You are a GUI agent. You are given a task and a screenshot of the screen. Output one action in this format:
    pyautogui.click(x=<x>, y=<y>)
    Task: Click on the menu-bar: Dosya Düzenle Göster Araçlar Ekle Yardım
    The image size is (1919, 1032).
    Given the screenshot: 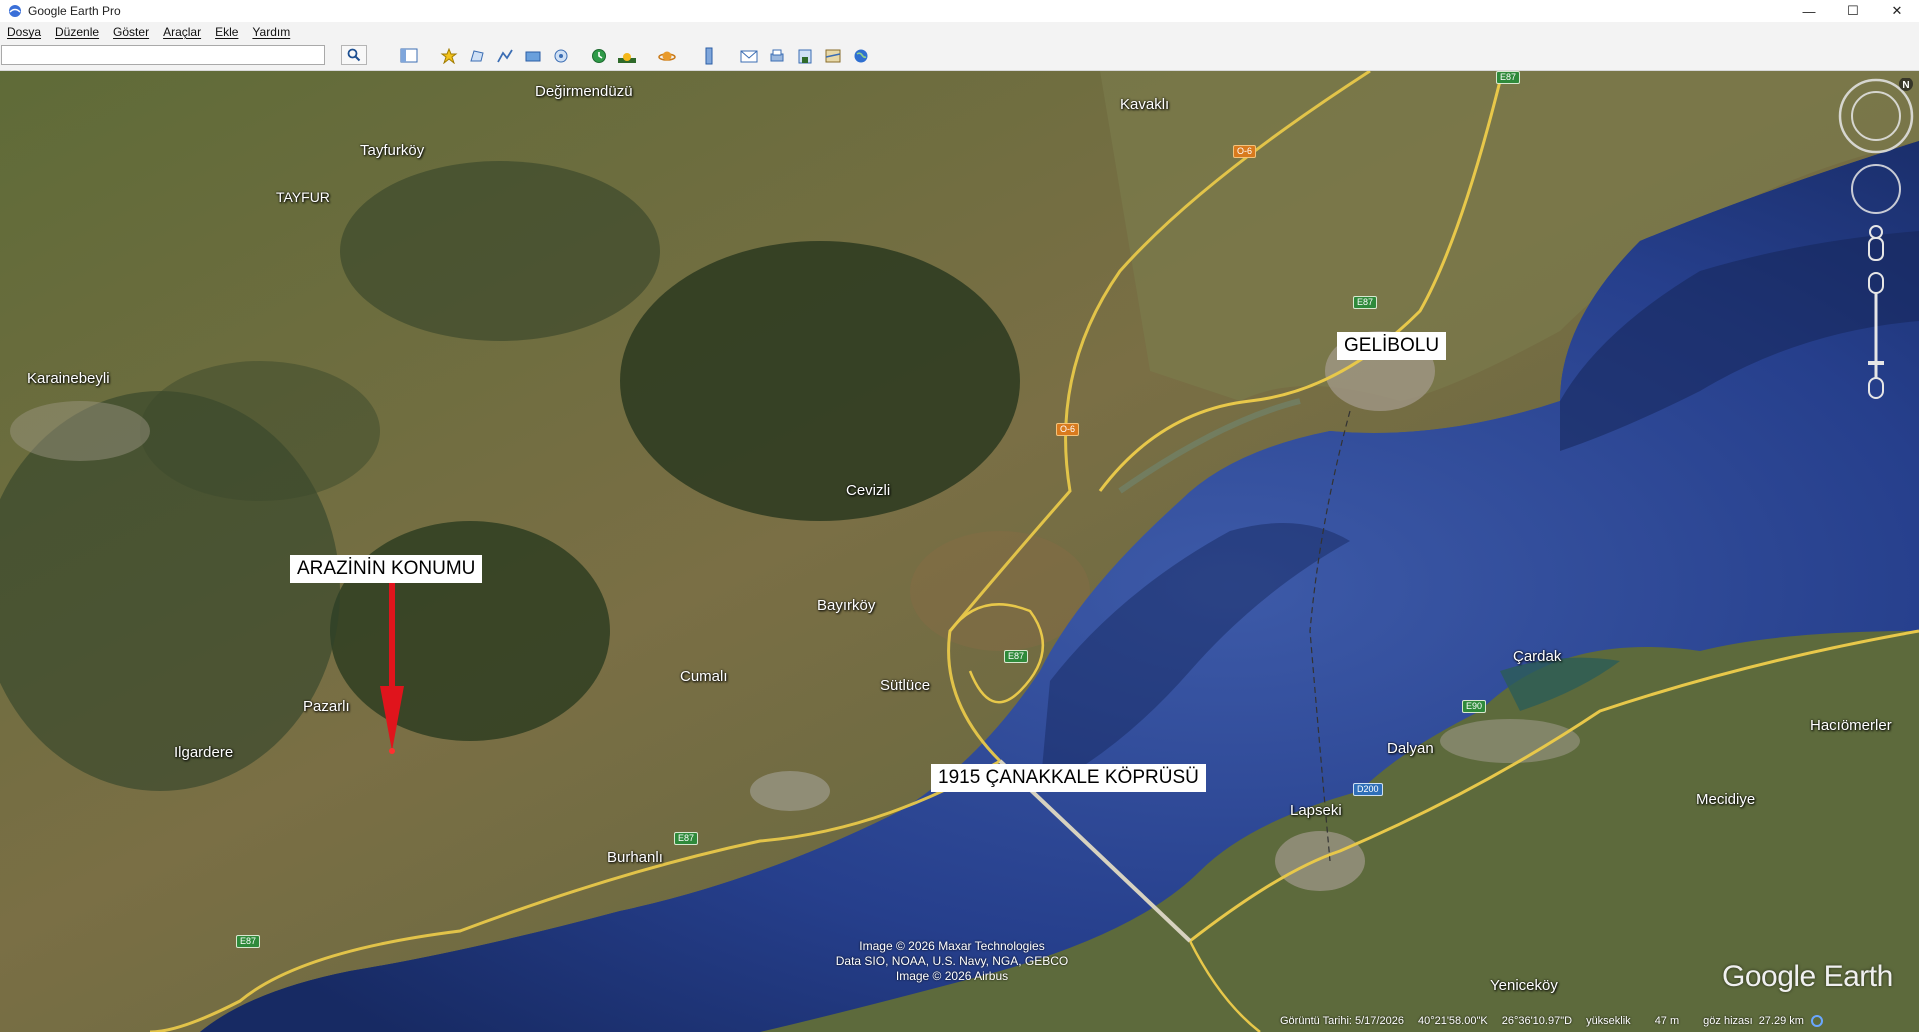 What is the action you would take?
    pyautogui.click(x=959, y=32)
    